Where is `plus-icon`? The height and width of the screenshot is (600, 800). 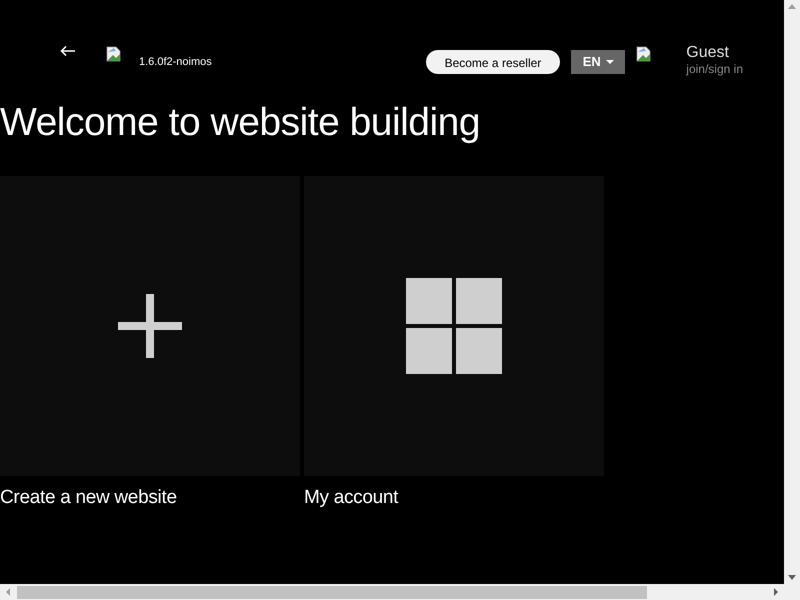 plus-icon is located at coordinates (150, 326).